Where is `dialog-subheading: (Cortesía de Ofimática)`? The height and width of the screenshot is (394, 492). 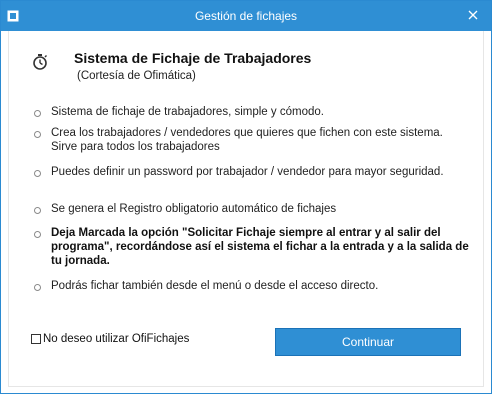 dialog-subheading: (Cortesía de Ofimática) is located at coordinates (136, 76).